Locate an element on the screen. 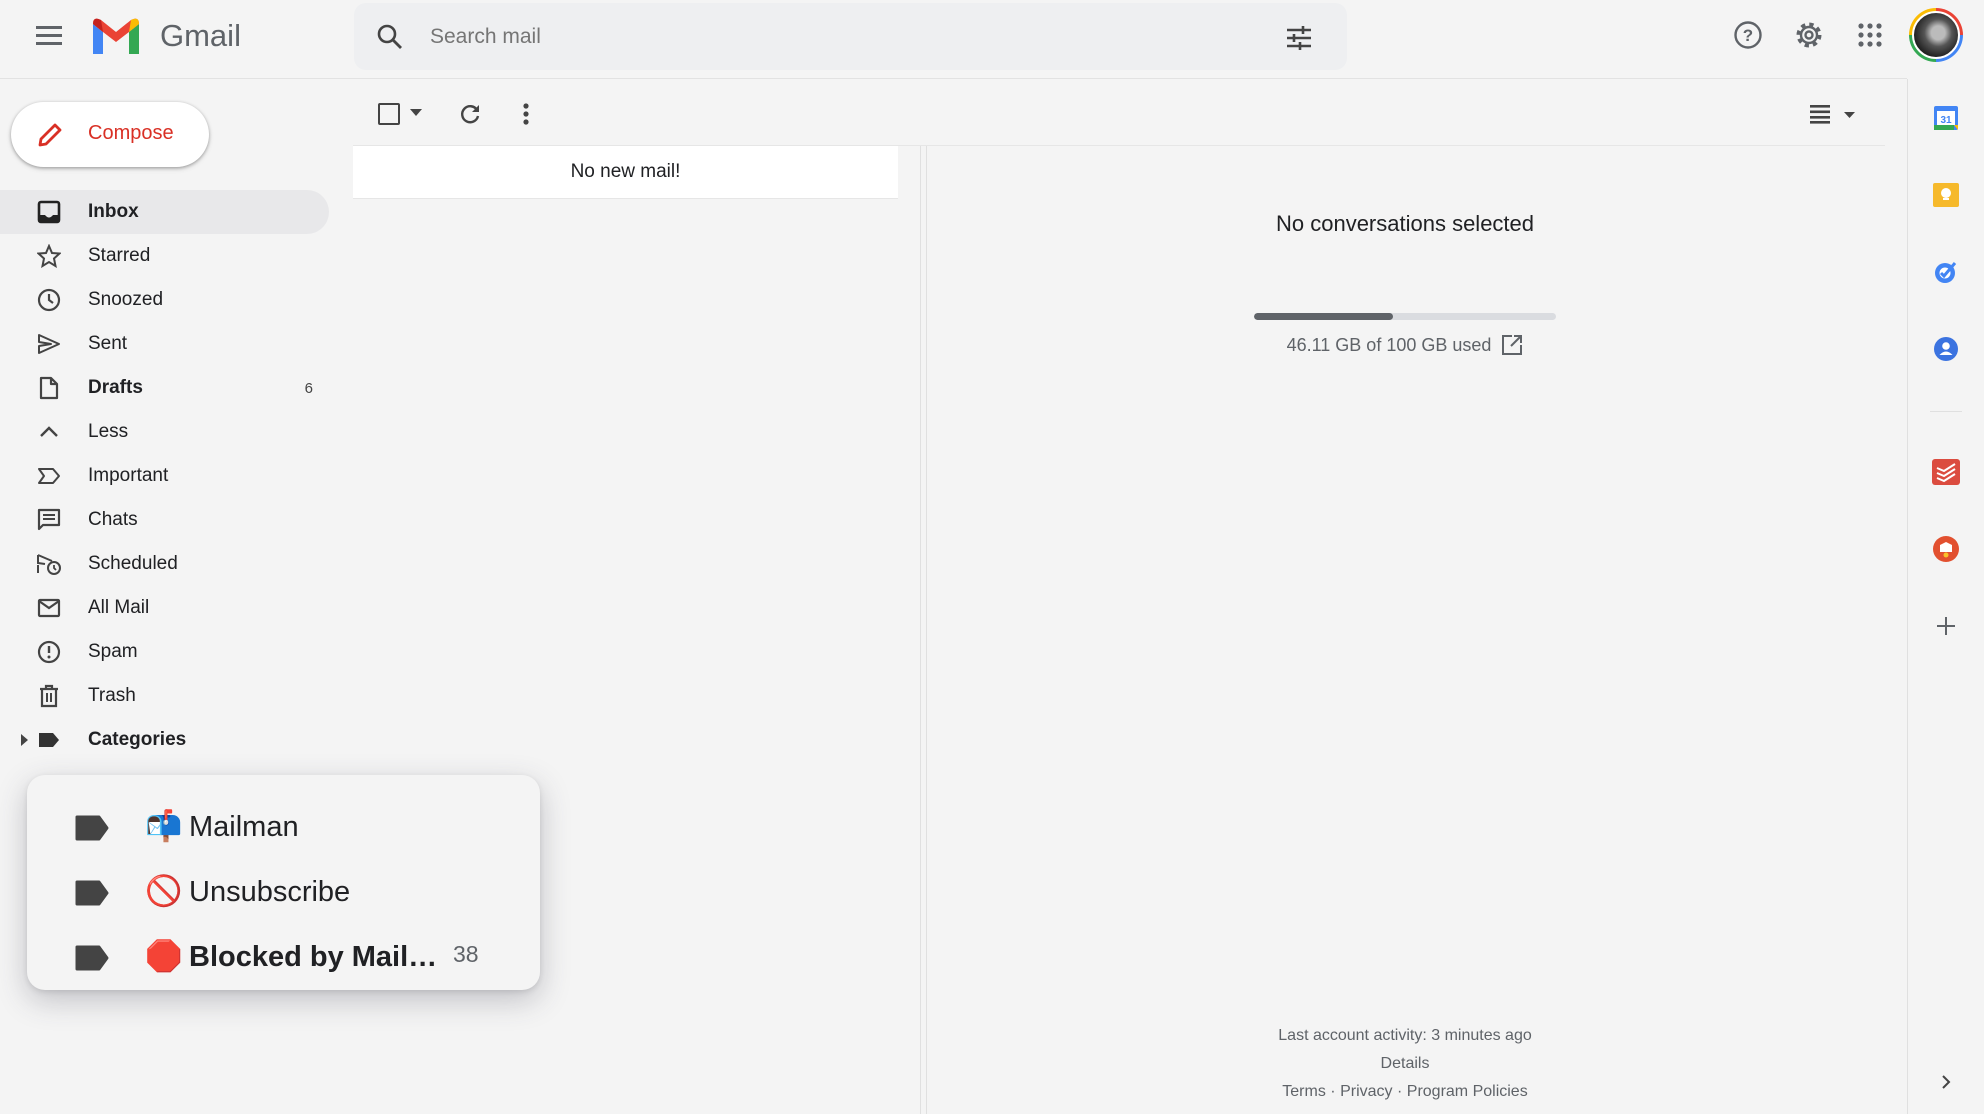 The image size is (1984, 1114). todoist-addon-button is located at coordinates (1946, 472).